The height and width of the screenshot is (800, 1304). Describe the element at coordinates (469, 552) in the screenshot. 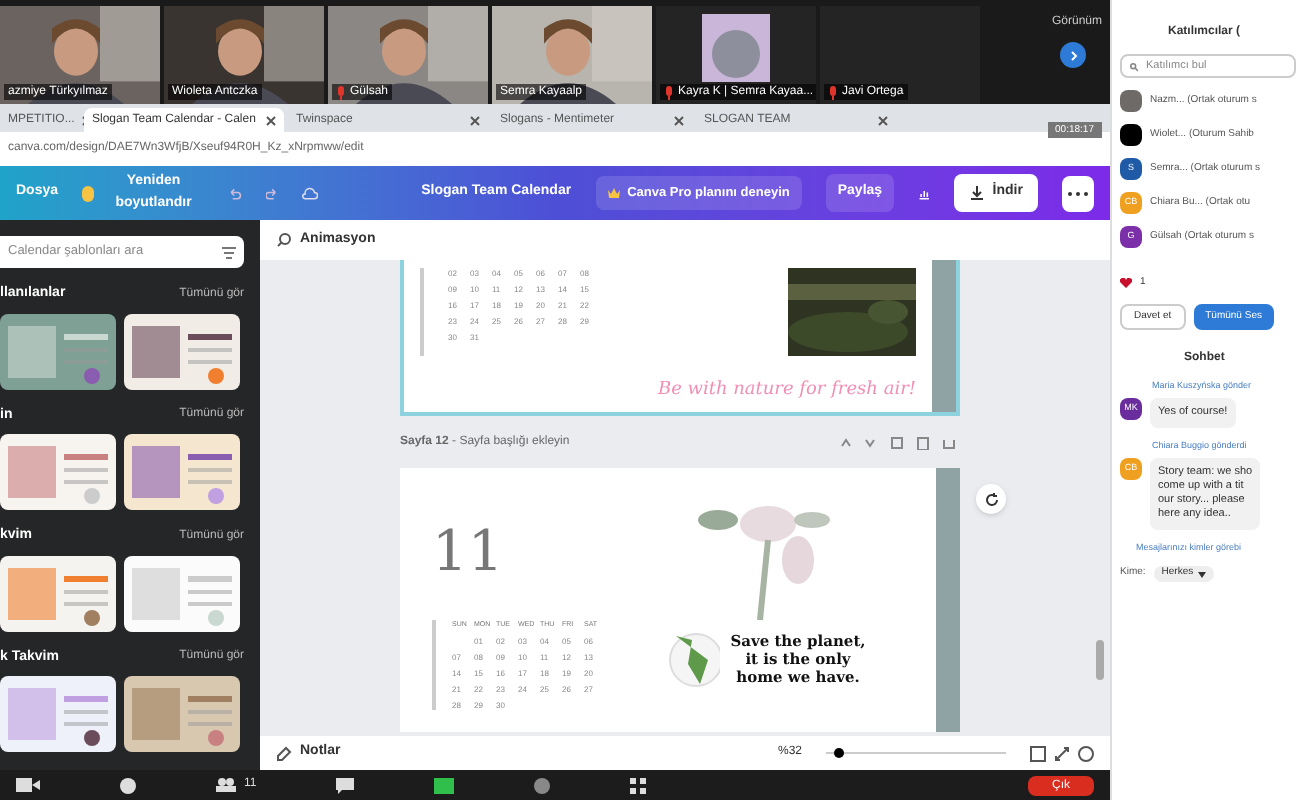

I see `month-number: 11` at that location.